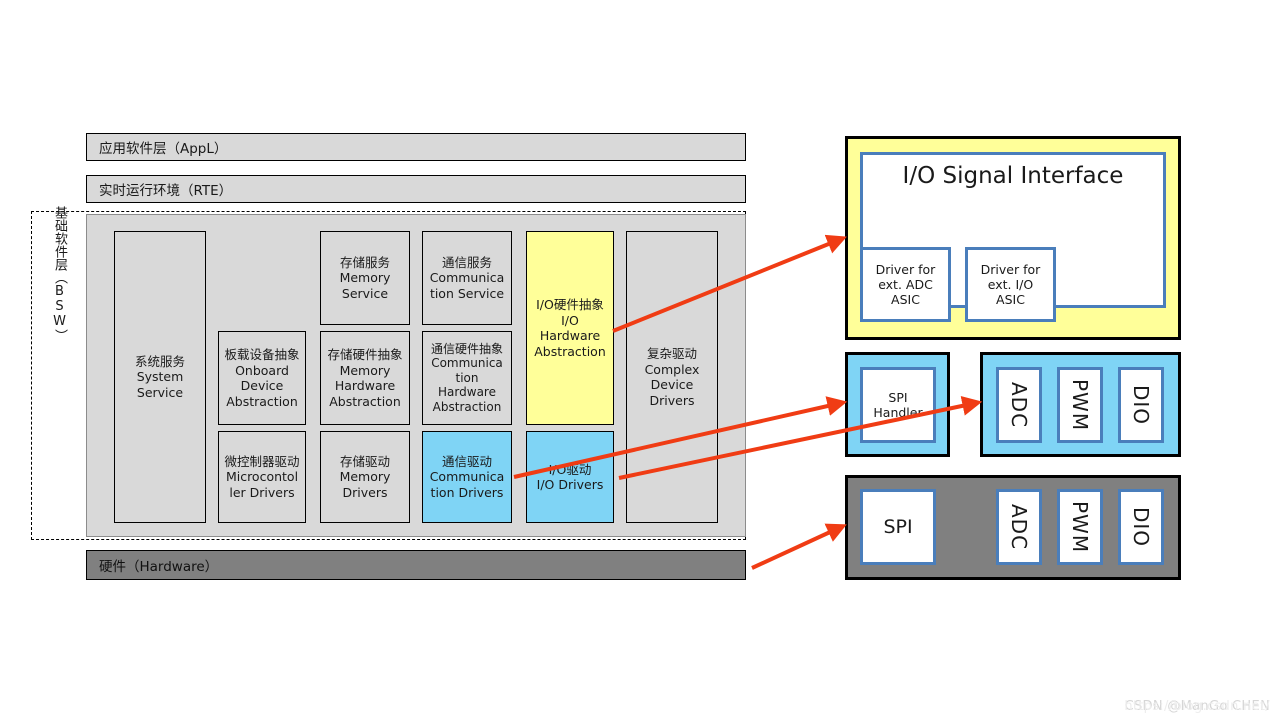 Image resolution: width=1280 pixels, height=720 pixels. What do you see at coordinates (570, 484) in the screenshot?
I see `io-drivers-label-en1: I/O Drivers` at bounding box center [570, 484].